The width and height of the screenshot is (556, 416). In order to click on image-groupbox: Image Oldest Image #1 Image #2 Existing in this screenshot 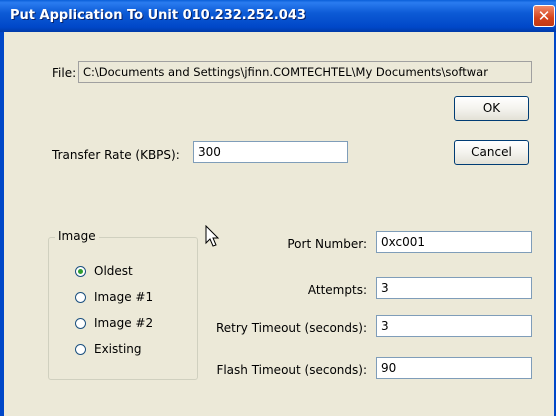, I will do `click(123, 304)`.